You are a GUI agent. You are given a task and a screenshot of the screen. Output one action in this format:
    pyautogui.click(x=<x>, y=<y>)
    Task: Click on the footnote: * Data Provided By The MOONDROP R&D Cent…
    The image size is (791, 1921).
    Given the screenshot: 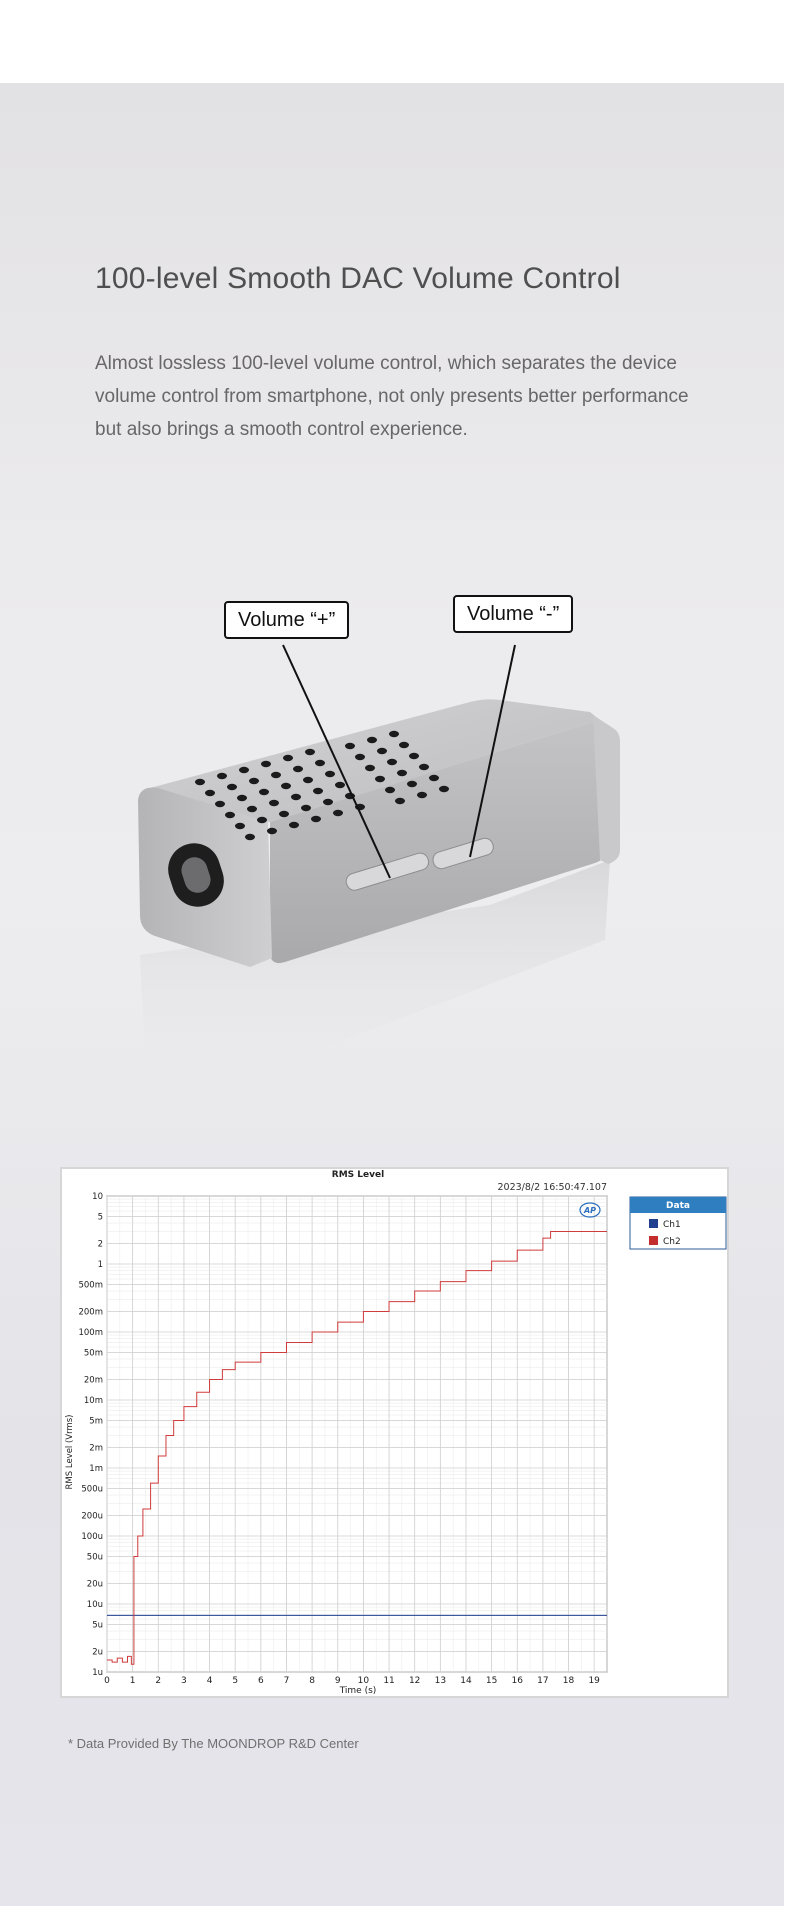 What is the action you would take?
    pyautogui.click(x=213, y=1743)
    